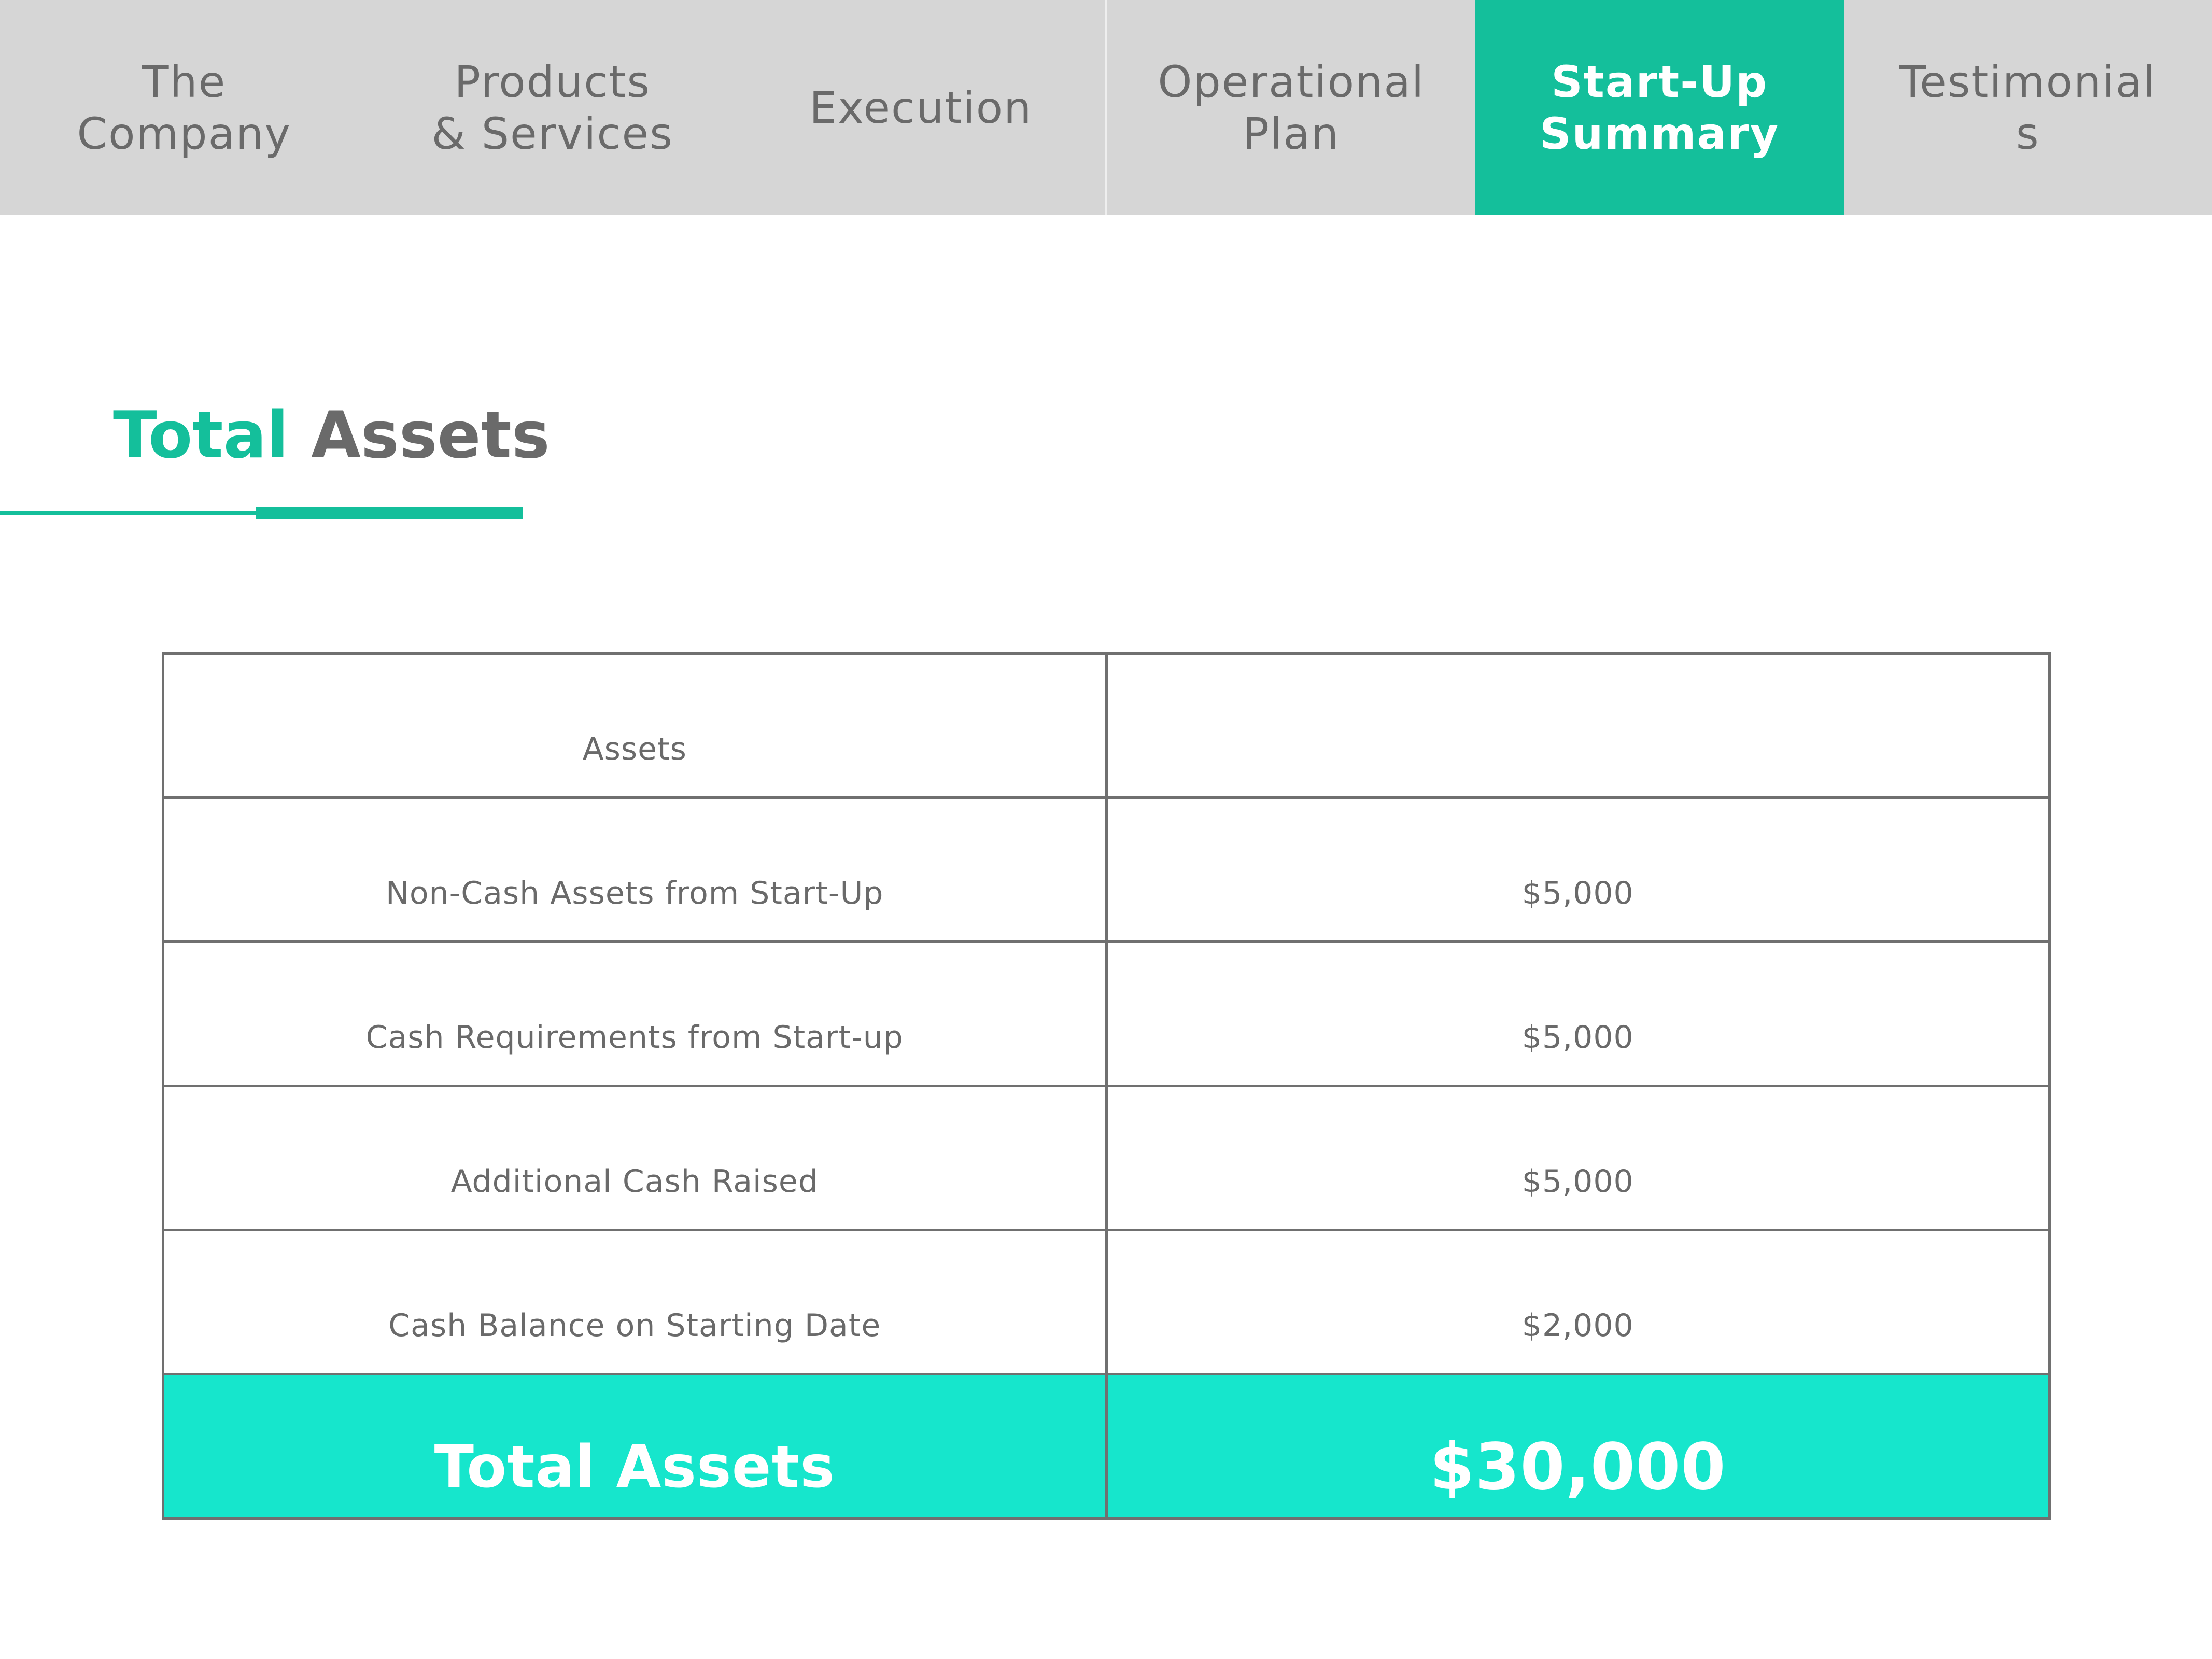 The height and width of the screenshot is (1659, 2212). I want to click on table-row: Cash Balance on Starting Date $2,000, so click(1106, 1301).